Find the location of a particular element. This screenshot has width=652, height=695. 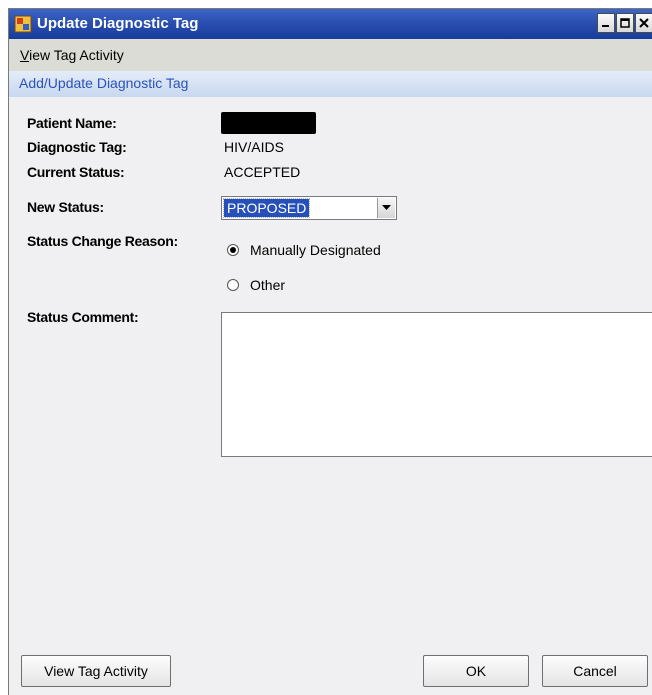

title-bar: Update Diagnostic Tag is located at coordinates (330, 24).